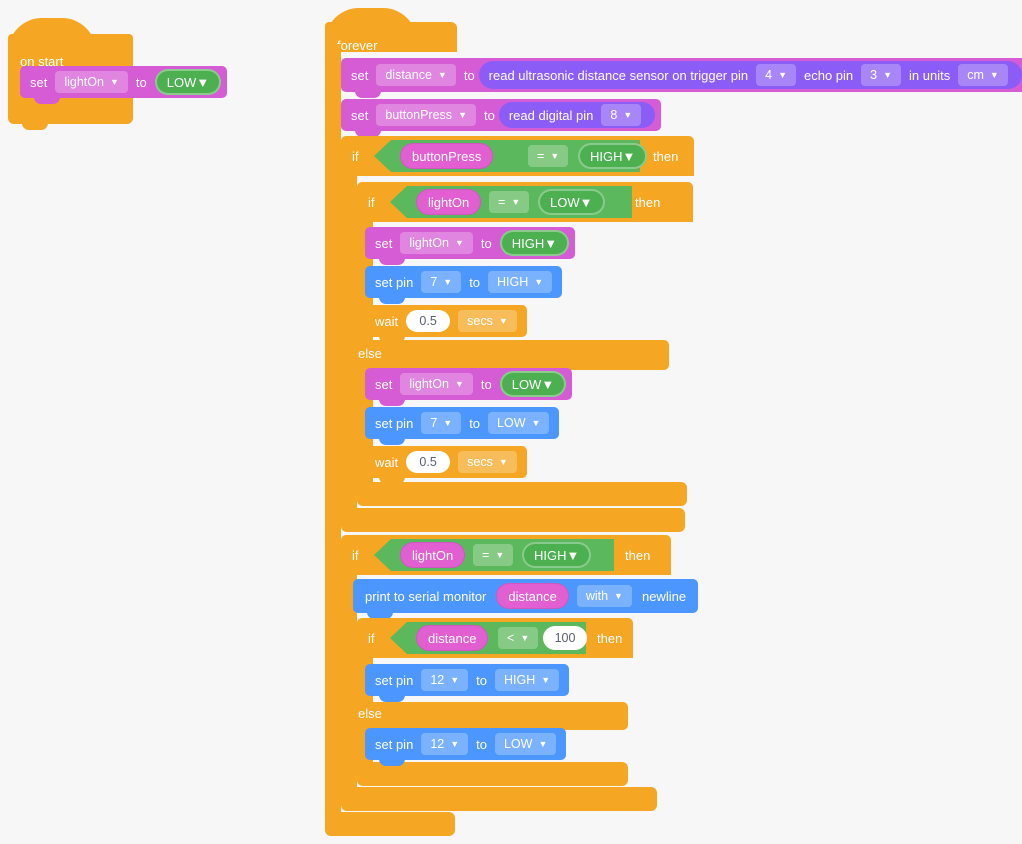  I want to click on serial-value-text: distance, so click(532, 596).